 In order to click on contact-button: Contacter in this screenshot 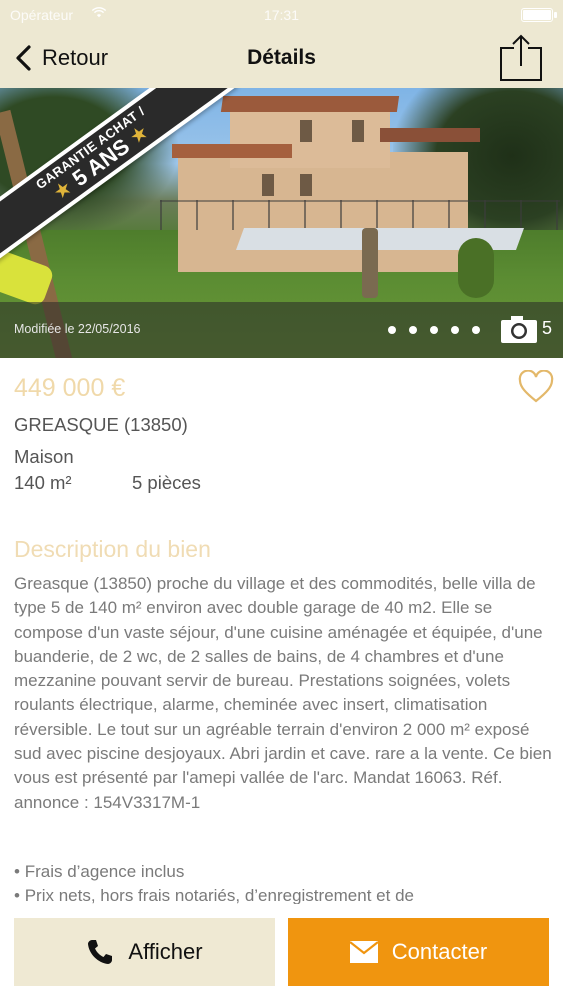, I will do `click(418, 952)`.